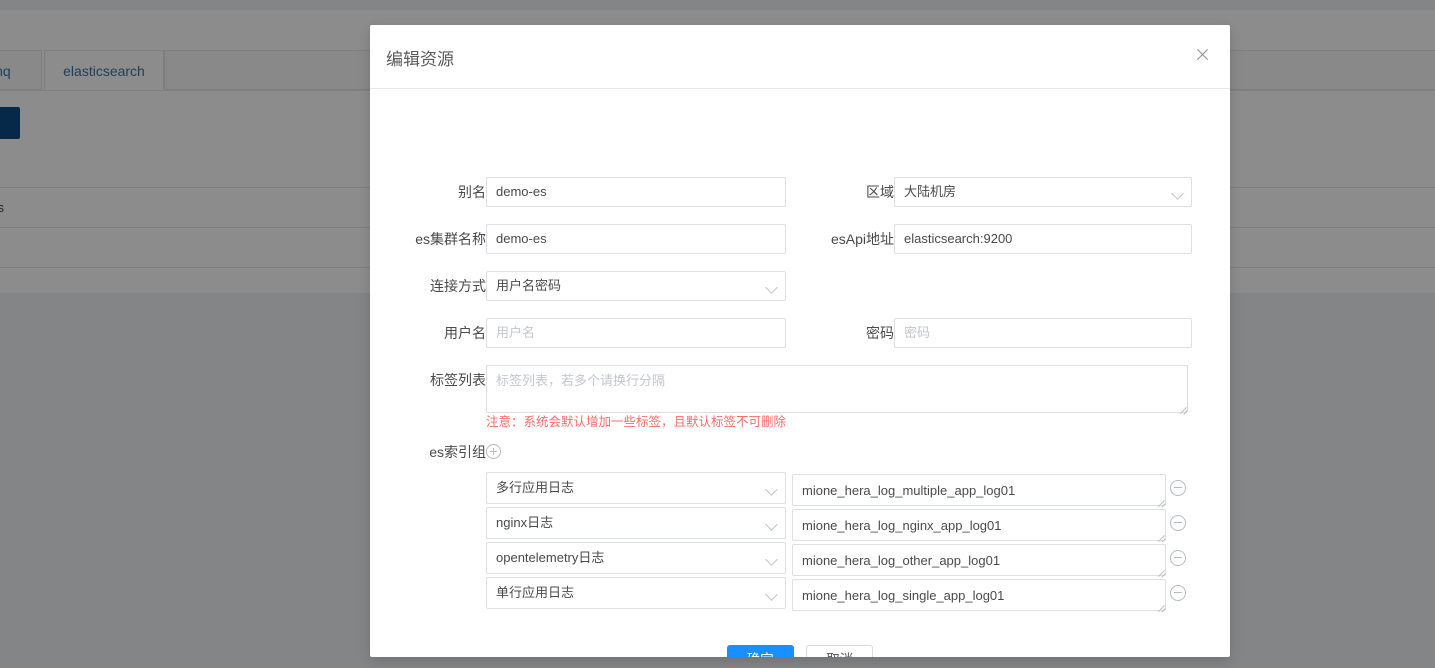 This screenshot has height=668, width=1435. What do you see at coordinates (458, 286) in the screenshot?
I see `connection-type-label: 连接方式` at bounding box center [458, 286].